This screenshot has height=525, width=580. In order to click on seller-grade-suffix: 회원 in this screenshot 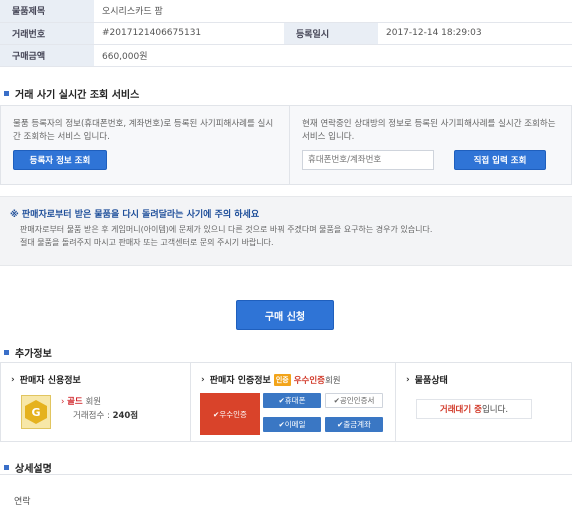, I will do `click(93, 402)`.